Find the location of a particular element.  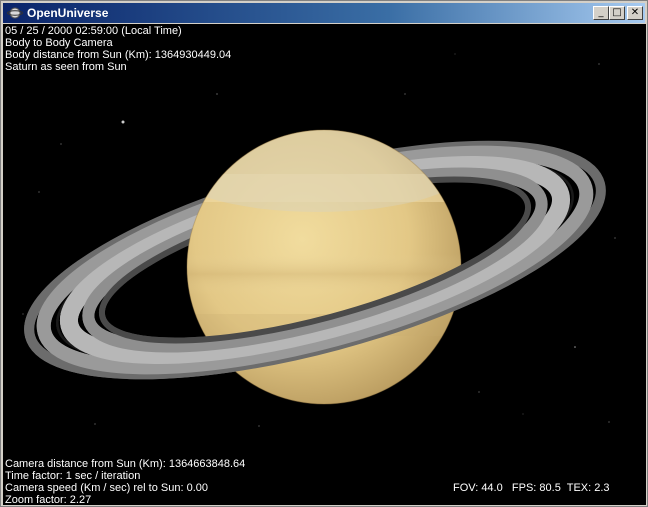

close-button: ✕ is located at coordinates (635, 13).